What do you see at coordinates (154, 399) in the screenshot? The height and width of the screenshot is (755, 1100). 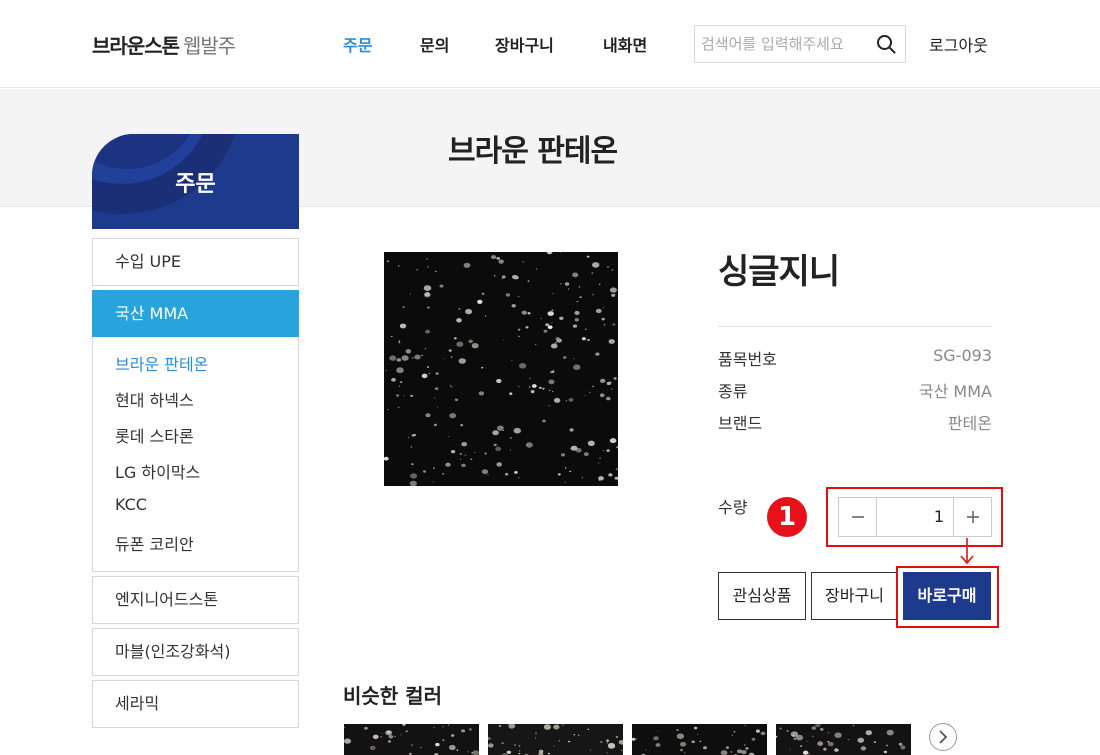 I see `sub-item-hyundai-hanex: 현대 하넥스` at bounding box center [154, 399].